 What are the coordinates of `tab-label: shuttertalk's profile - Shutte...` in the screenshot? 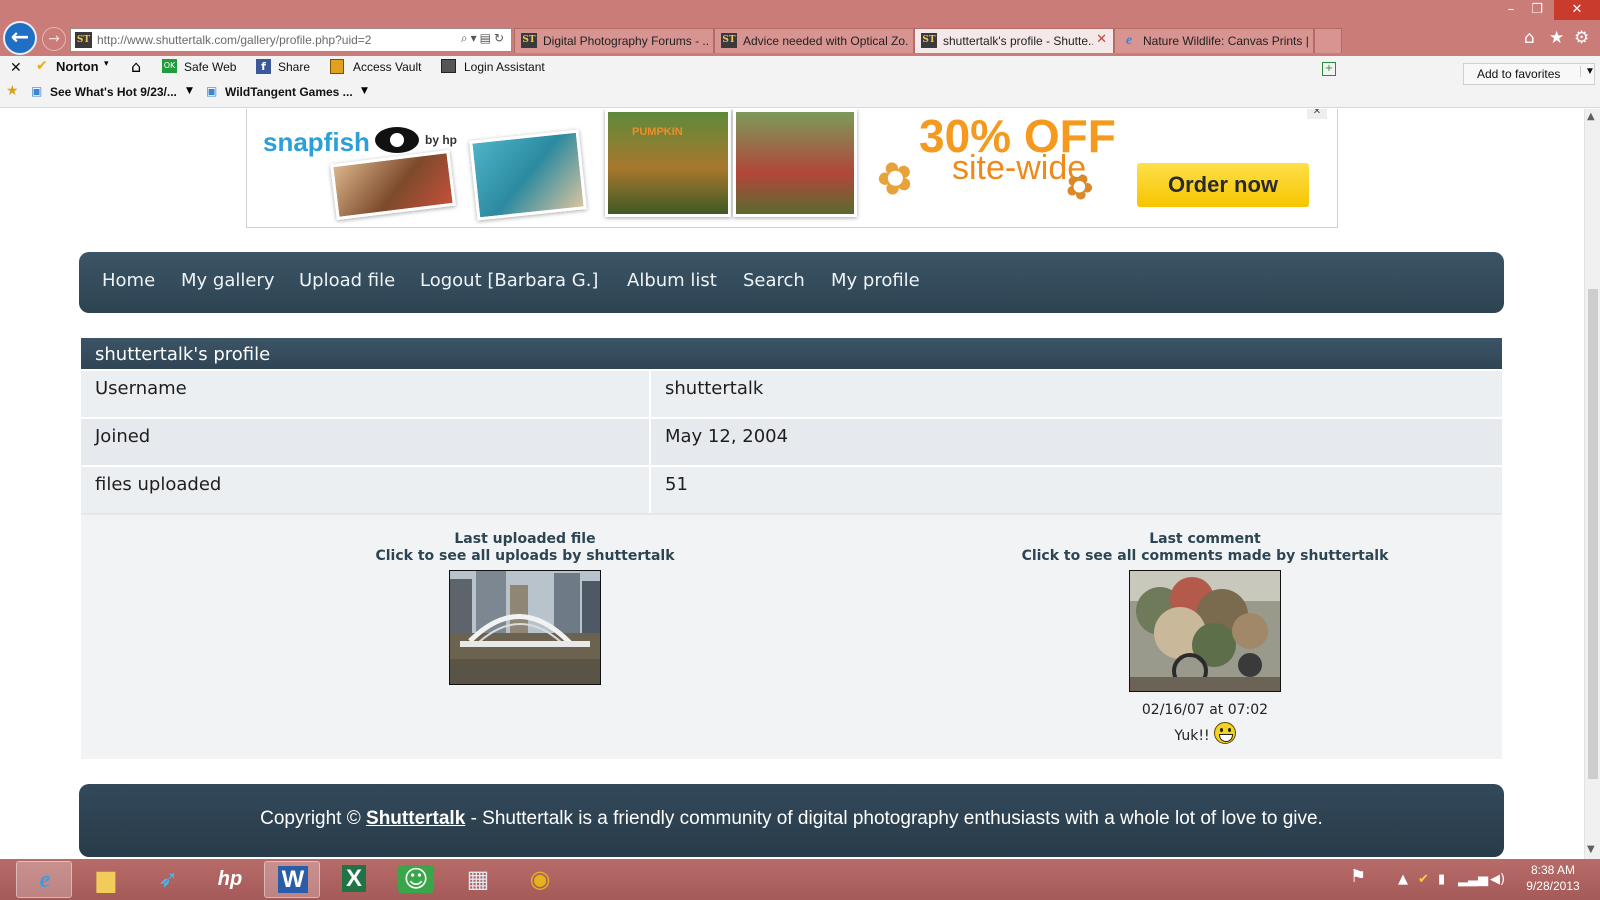 It's located at (1018, 41).